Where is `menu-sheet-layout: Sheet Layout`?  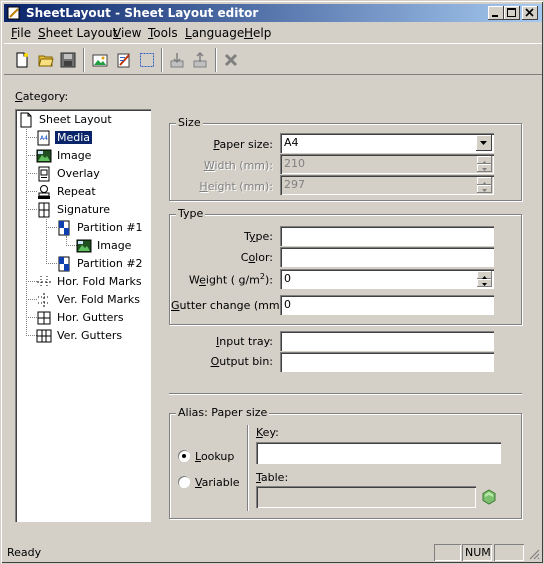 menu-sheet-layout: Sheet Layout is located at coordinates (77, 33).